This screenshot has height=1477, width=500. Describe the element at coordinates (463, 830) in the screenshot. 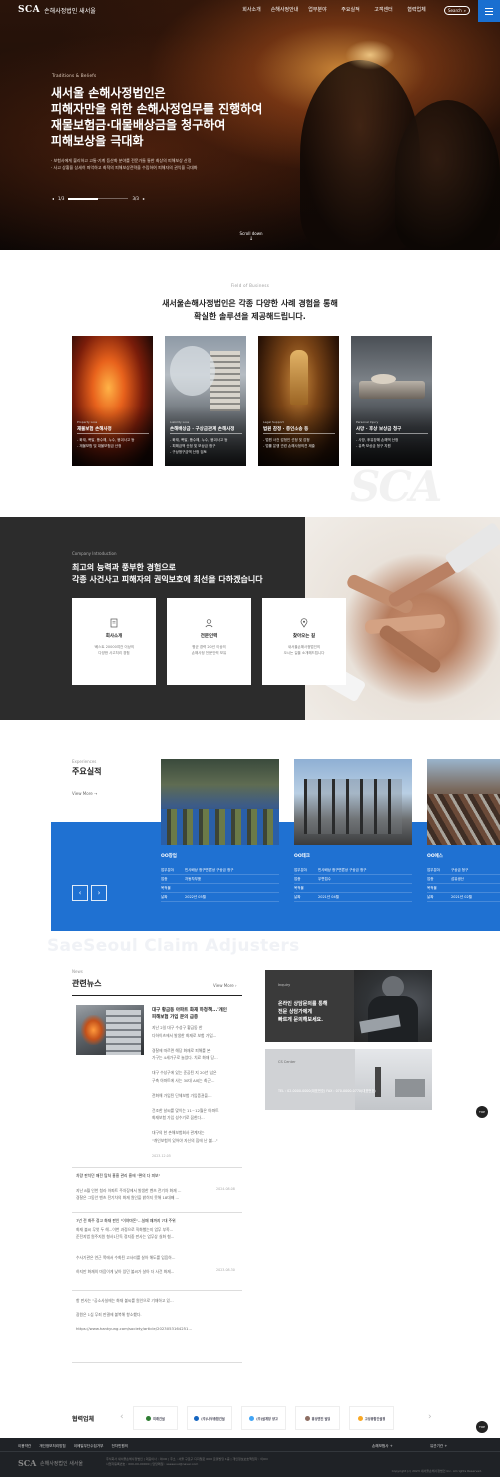

I see `experience-item: OO에스 업무분야 구상금 청구 업종 섬유생산 목적물 날짜 2021년 02월` at that location.